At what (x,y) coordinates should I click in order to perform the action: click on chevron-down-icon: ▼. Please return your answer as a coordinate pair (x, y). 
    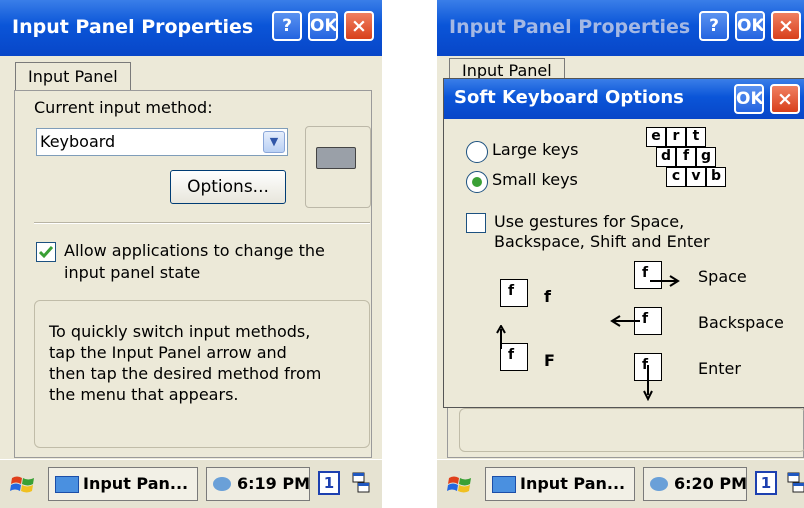
    Looking at the image, I should click on (274, 142).